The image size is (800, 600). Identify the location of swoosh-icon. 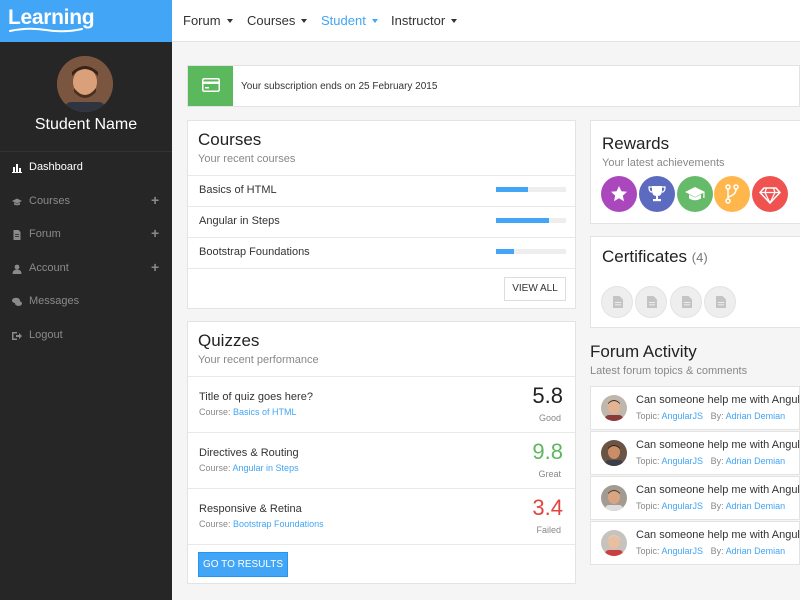
(46, 30).